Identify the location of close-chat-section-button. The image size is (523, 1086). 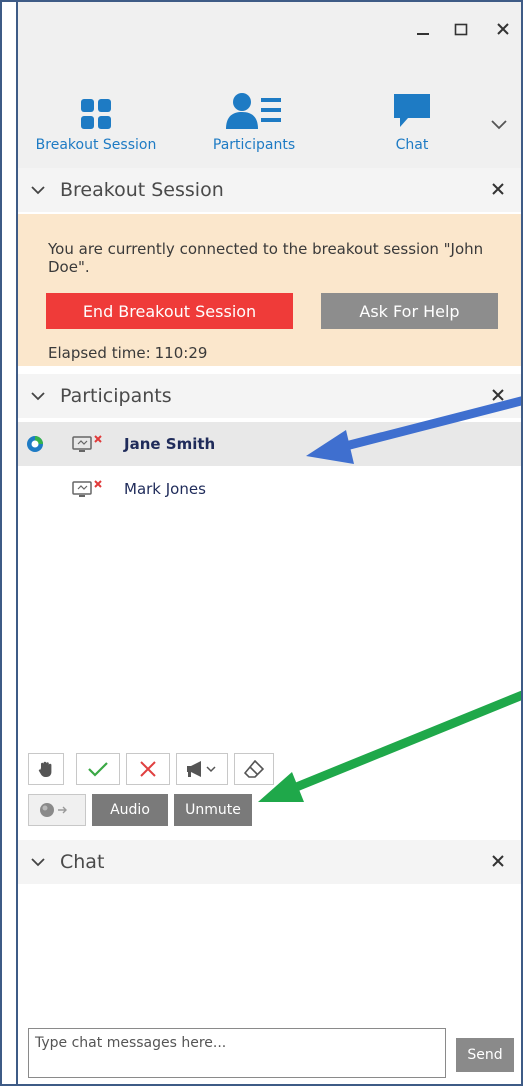
(498, 861).